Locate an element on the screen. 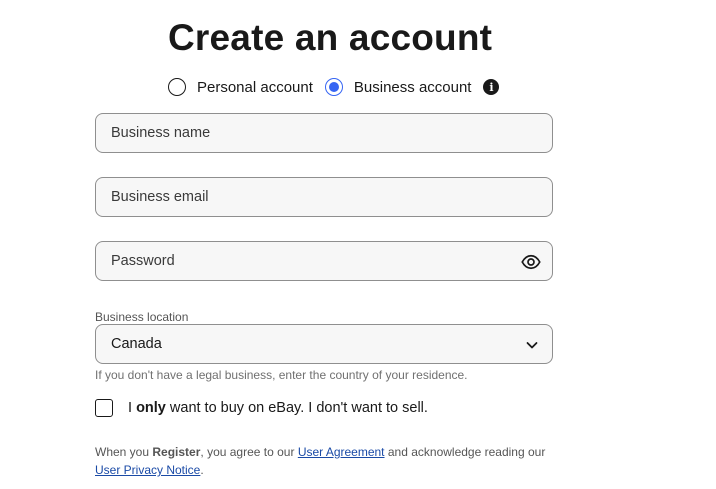 This screenshot has height=489, width=716. business-name-field is located at coordinates (324, 133).